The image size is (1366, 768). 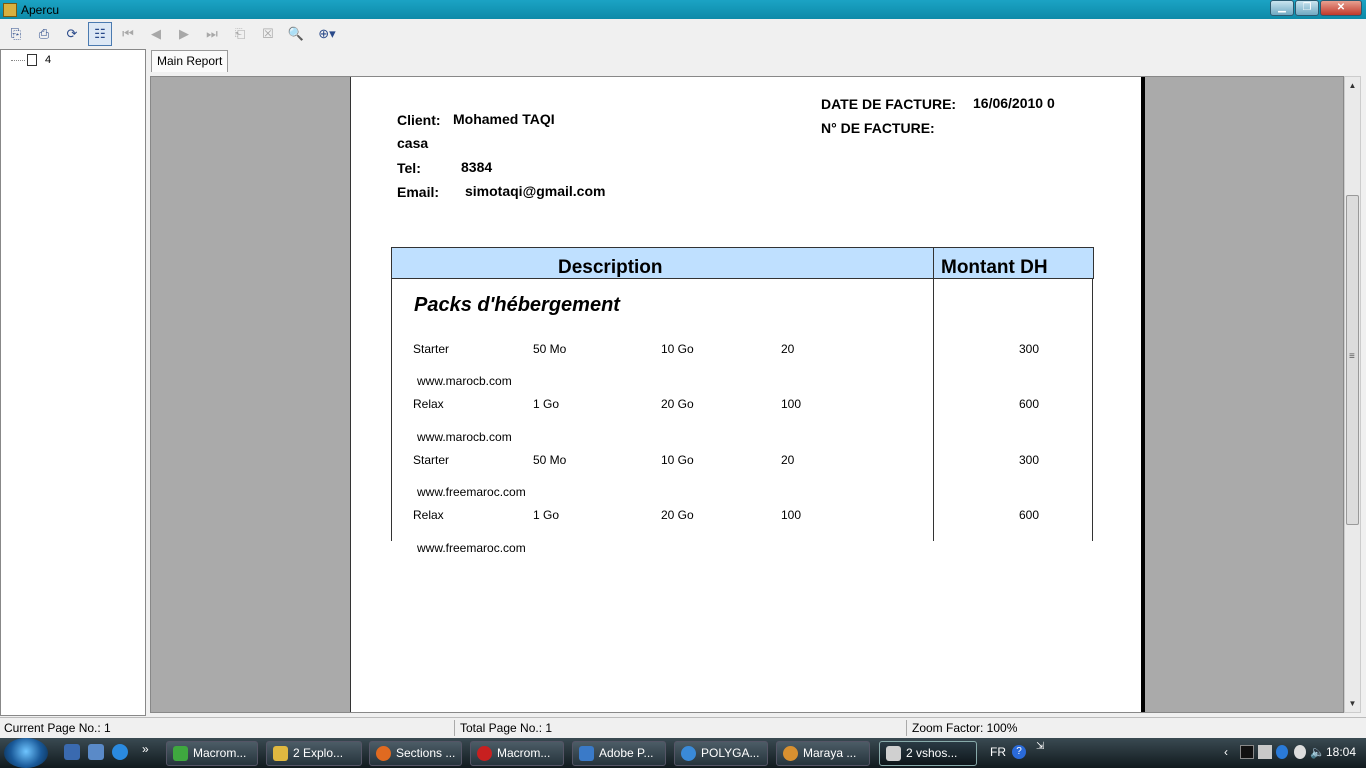 What do you see at coordinates (504, 119) in the screenshot?
I see `client-name: Mohamed TAQI` at bounding box center [504, 119].